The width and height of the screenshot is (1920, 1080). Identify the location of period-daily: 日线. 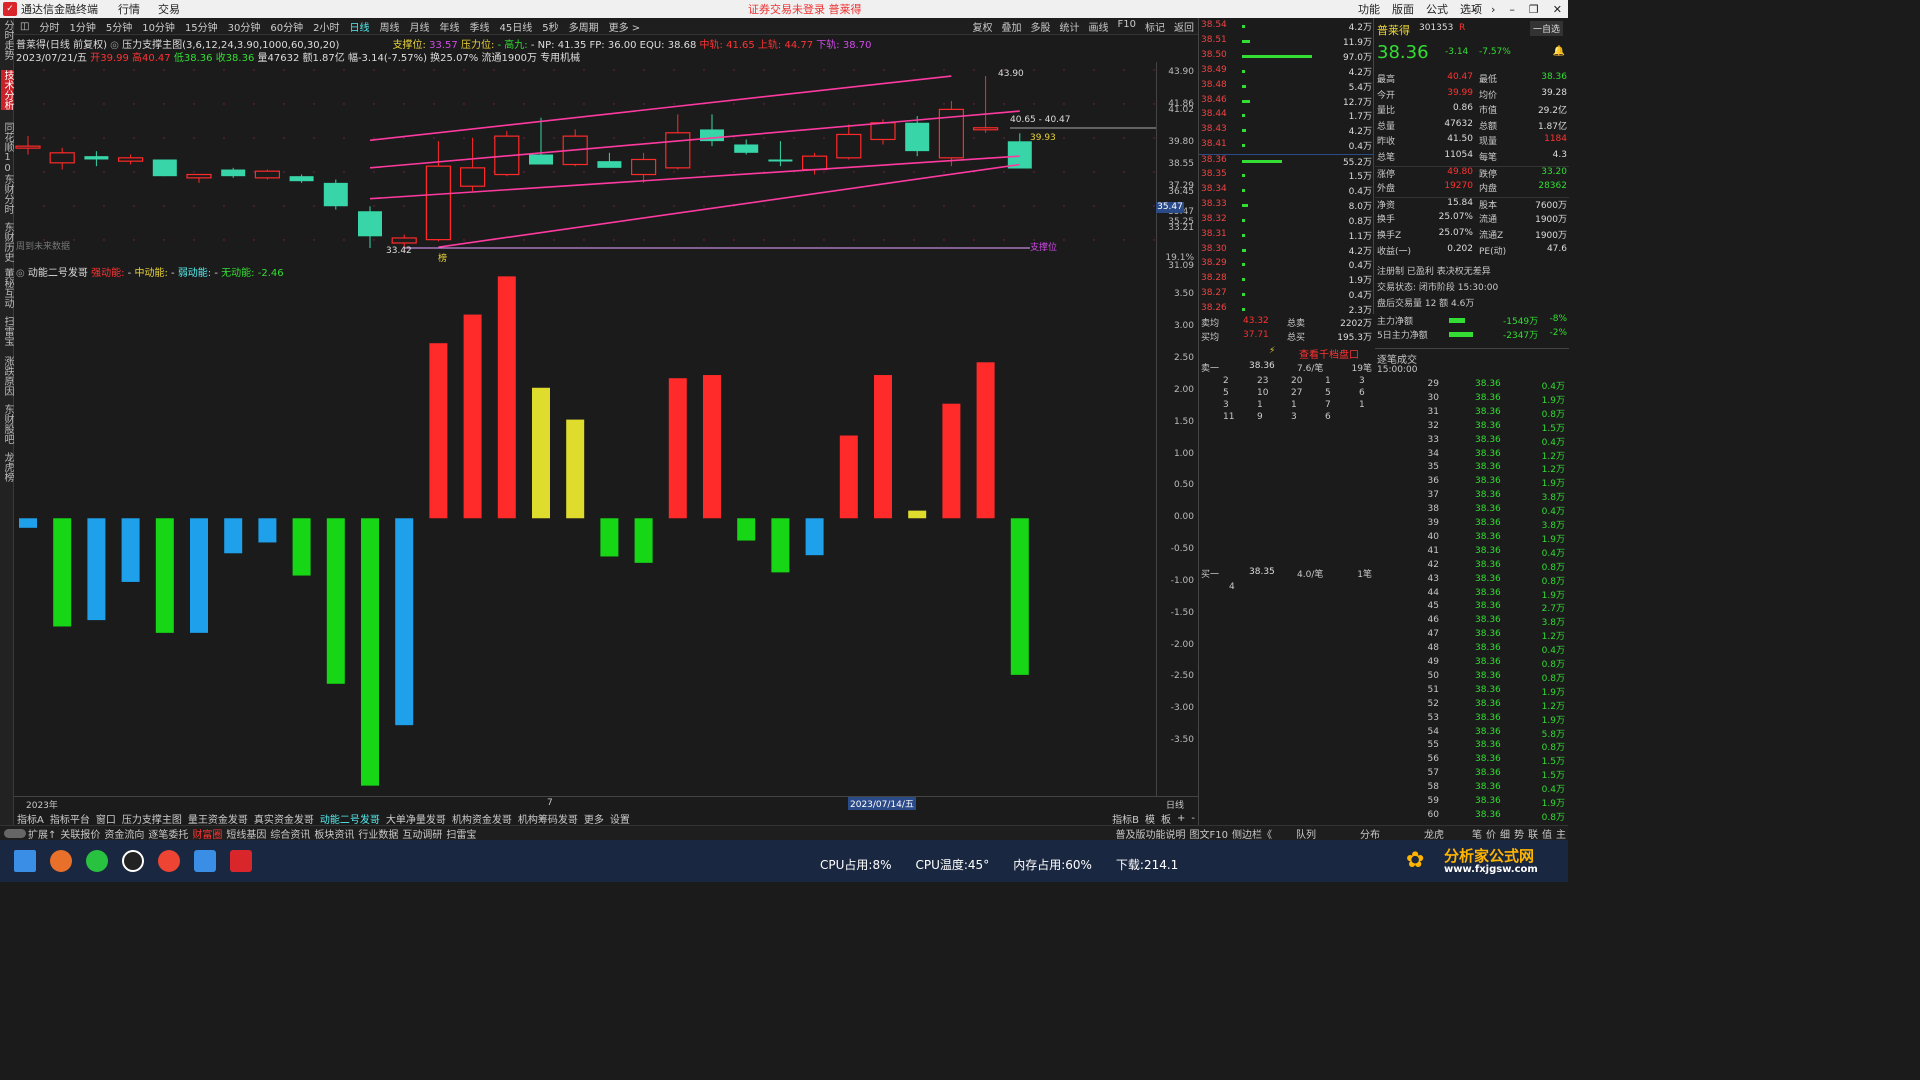
(360, 26).